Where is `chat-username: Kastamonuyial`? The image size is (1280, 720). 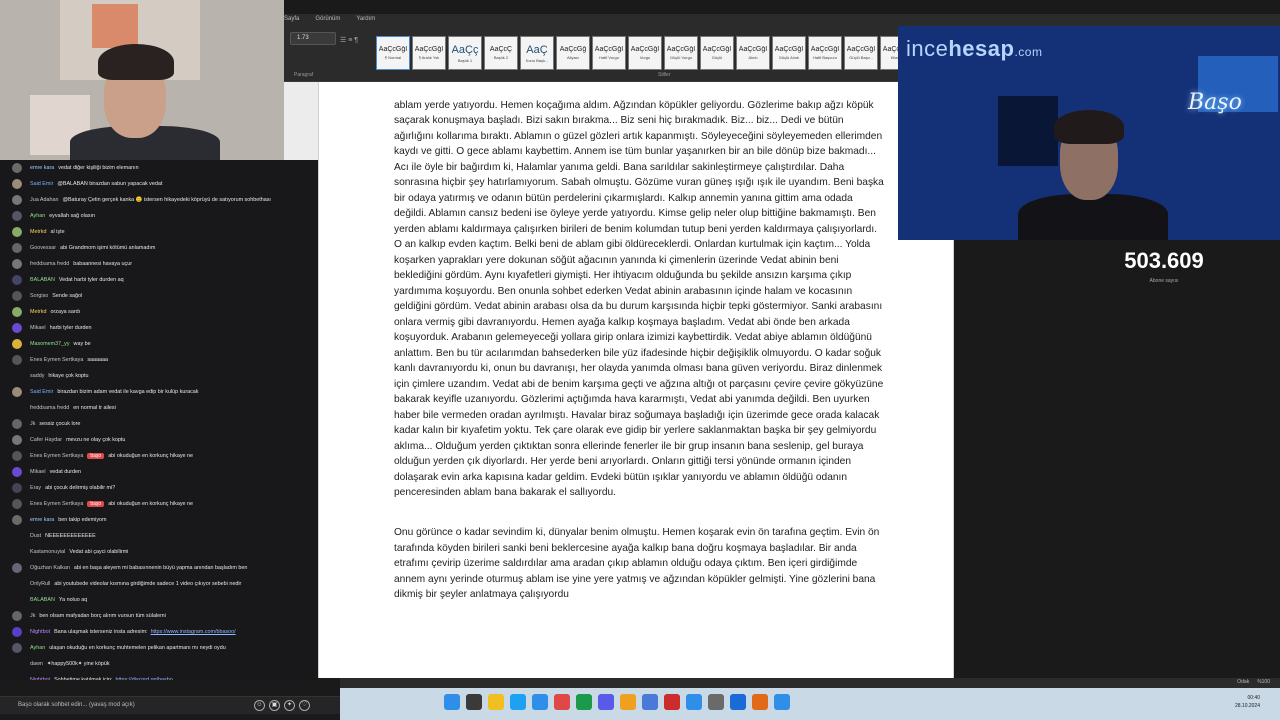 chat-username: Kastamonuyial is located at coordinates (47, 552).